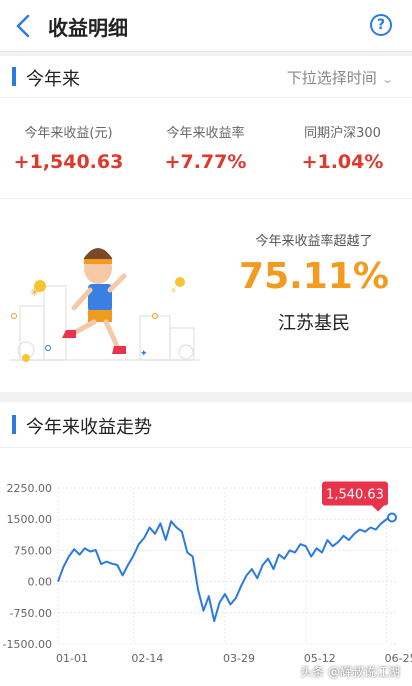  I want to click on y-tick-label: 0.00, so click(40, 582).